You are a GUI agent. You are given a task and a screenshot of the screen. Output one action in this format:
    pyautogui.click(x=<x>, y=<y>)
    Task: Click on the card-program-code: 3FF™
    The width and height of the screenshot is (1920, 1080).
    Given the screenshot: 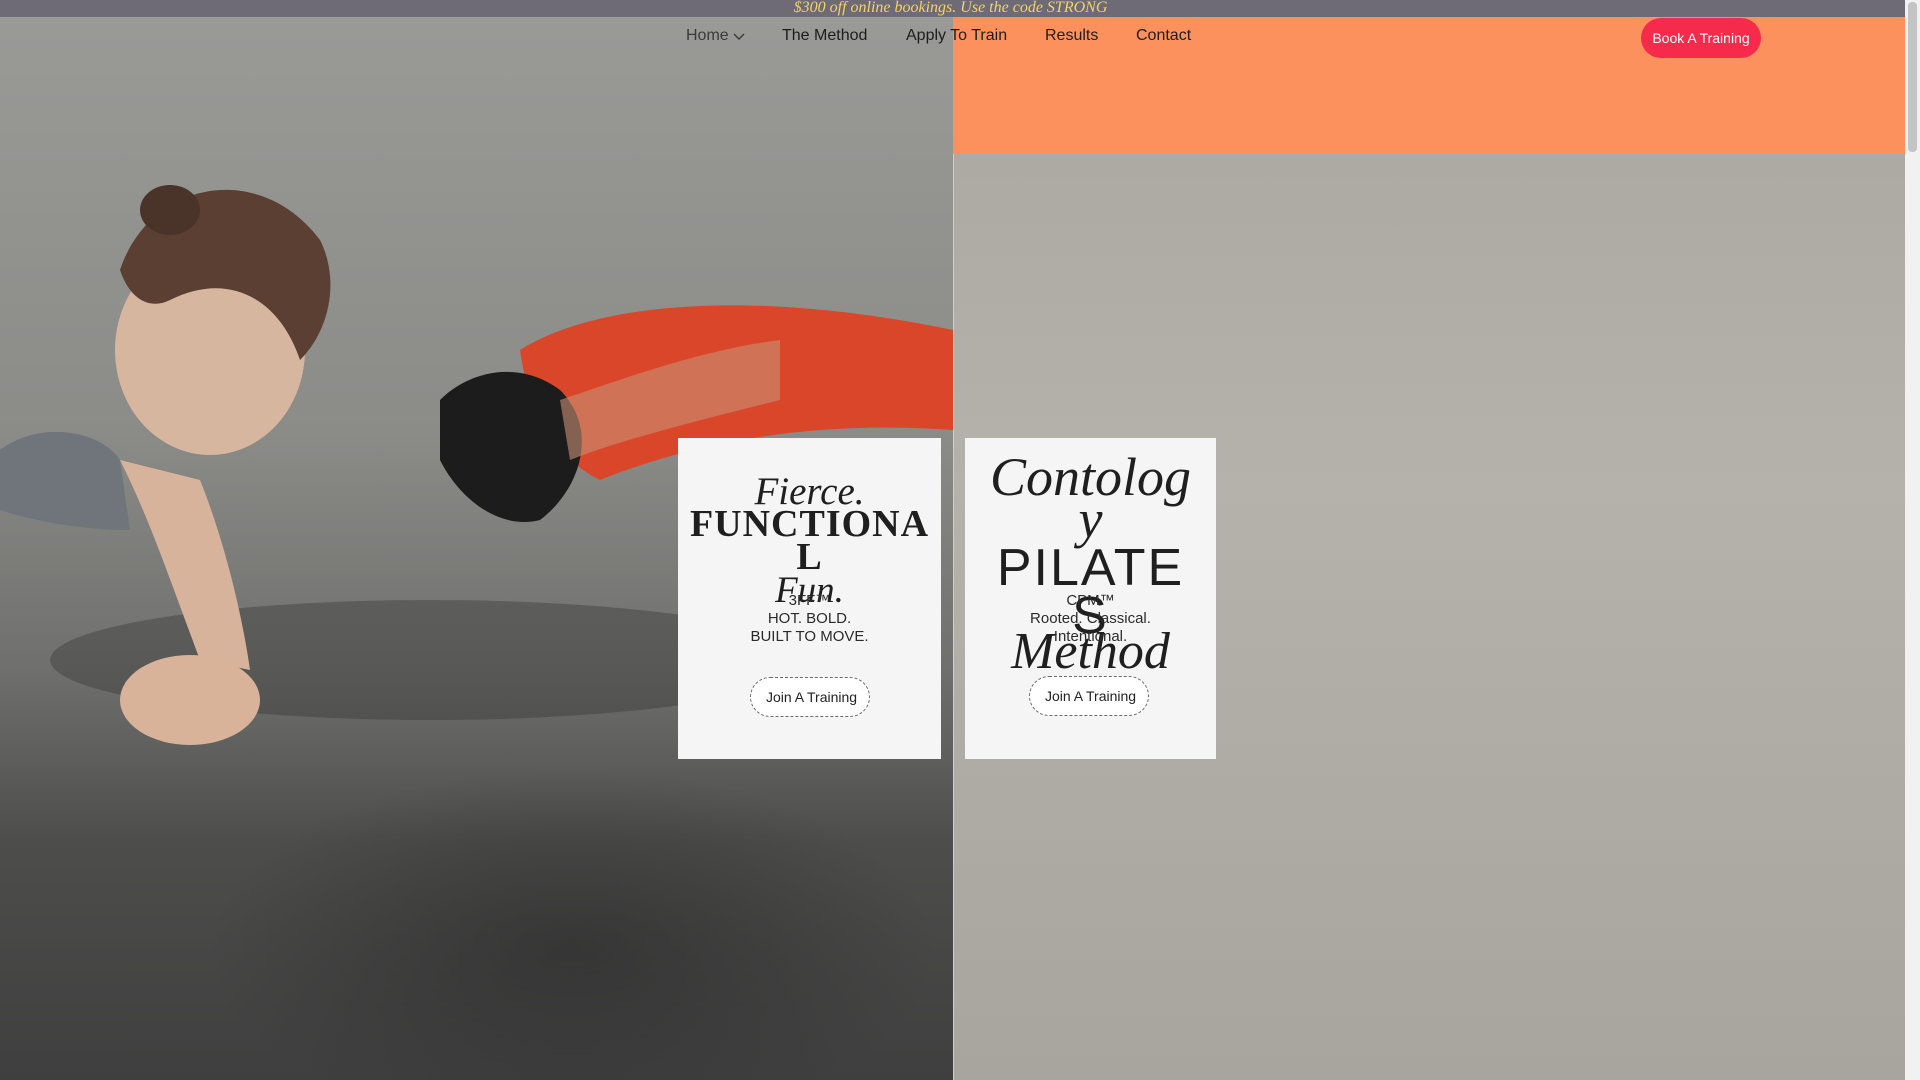 What is the action you would take?
    pyautogui.click(x=809, y=600)
    